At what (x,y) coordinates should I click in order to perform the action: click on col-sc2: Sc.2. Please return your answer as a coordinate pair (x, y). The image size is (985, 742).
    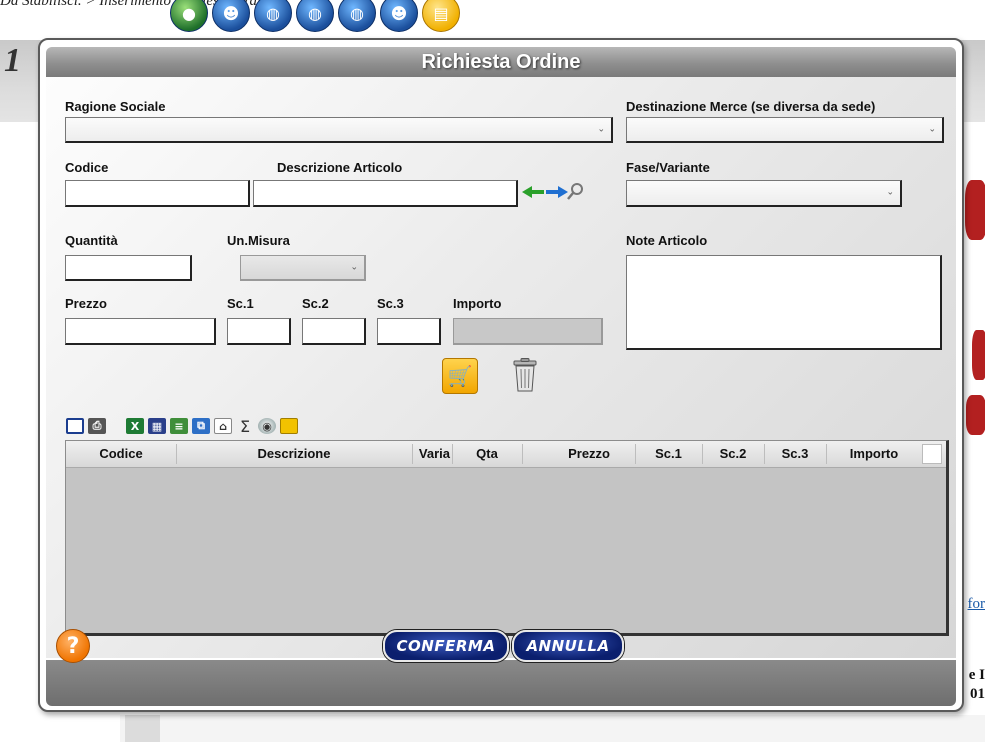
    Looking at the image, I should click on (733, 454).